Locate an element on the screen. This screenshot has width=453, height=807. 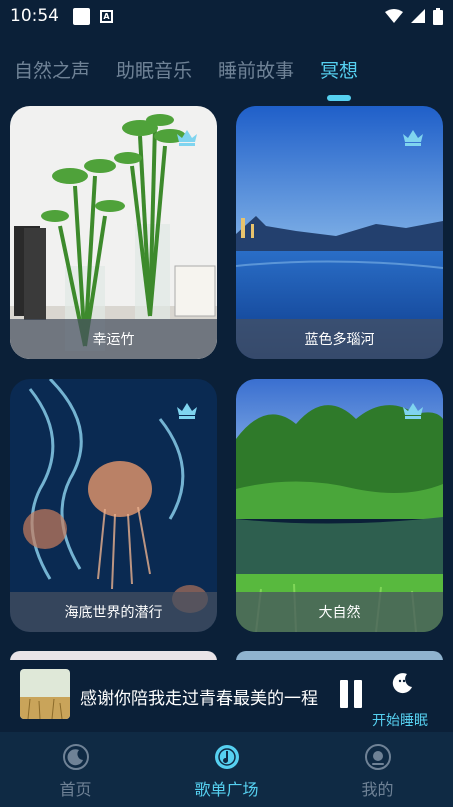
nav-profile: 我的 is located at coordinates (377, 769).